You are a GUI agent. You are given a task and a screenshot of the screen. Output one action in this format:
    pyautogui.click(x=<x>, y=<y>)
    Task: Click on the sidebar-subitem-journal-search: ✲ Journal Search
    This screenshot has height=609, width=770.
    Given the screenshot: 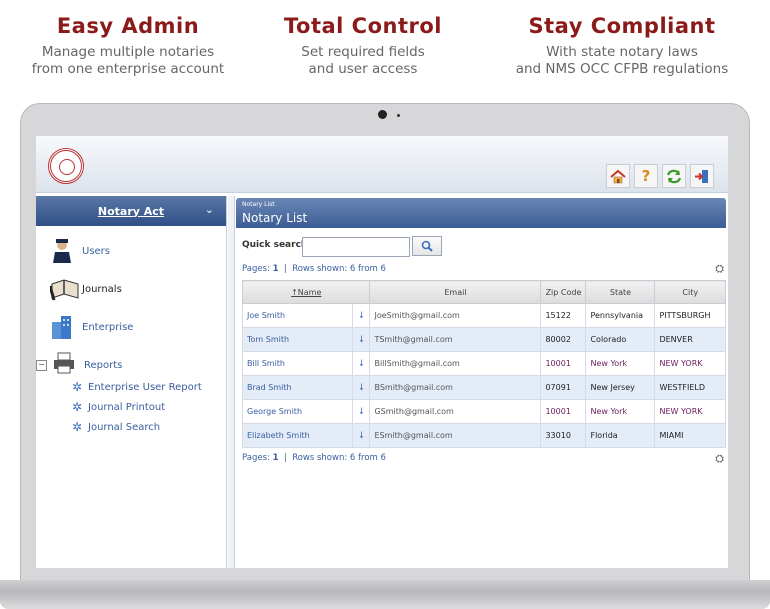 What is the action you would take?
    pyautogui.click(x=116, y=427)
    